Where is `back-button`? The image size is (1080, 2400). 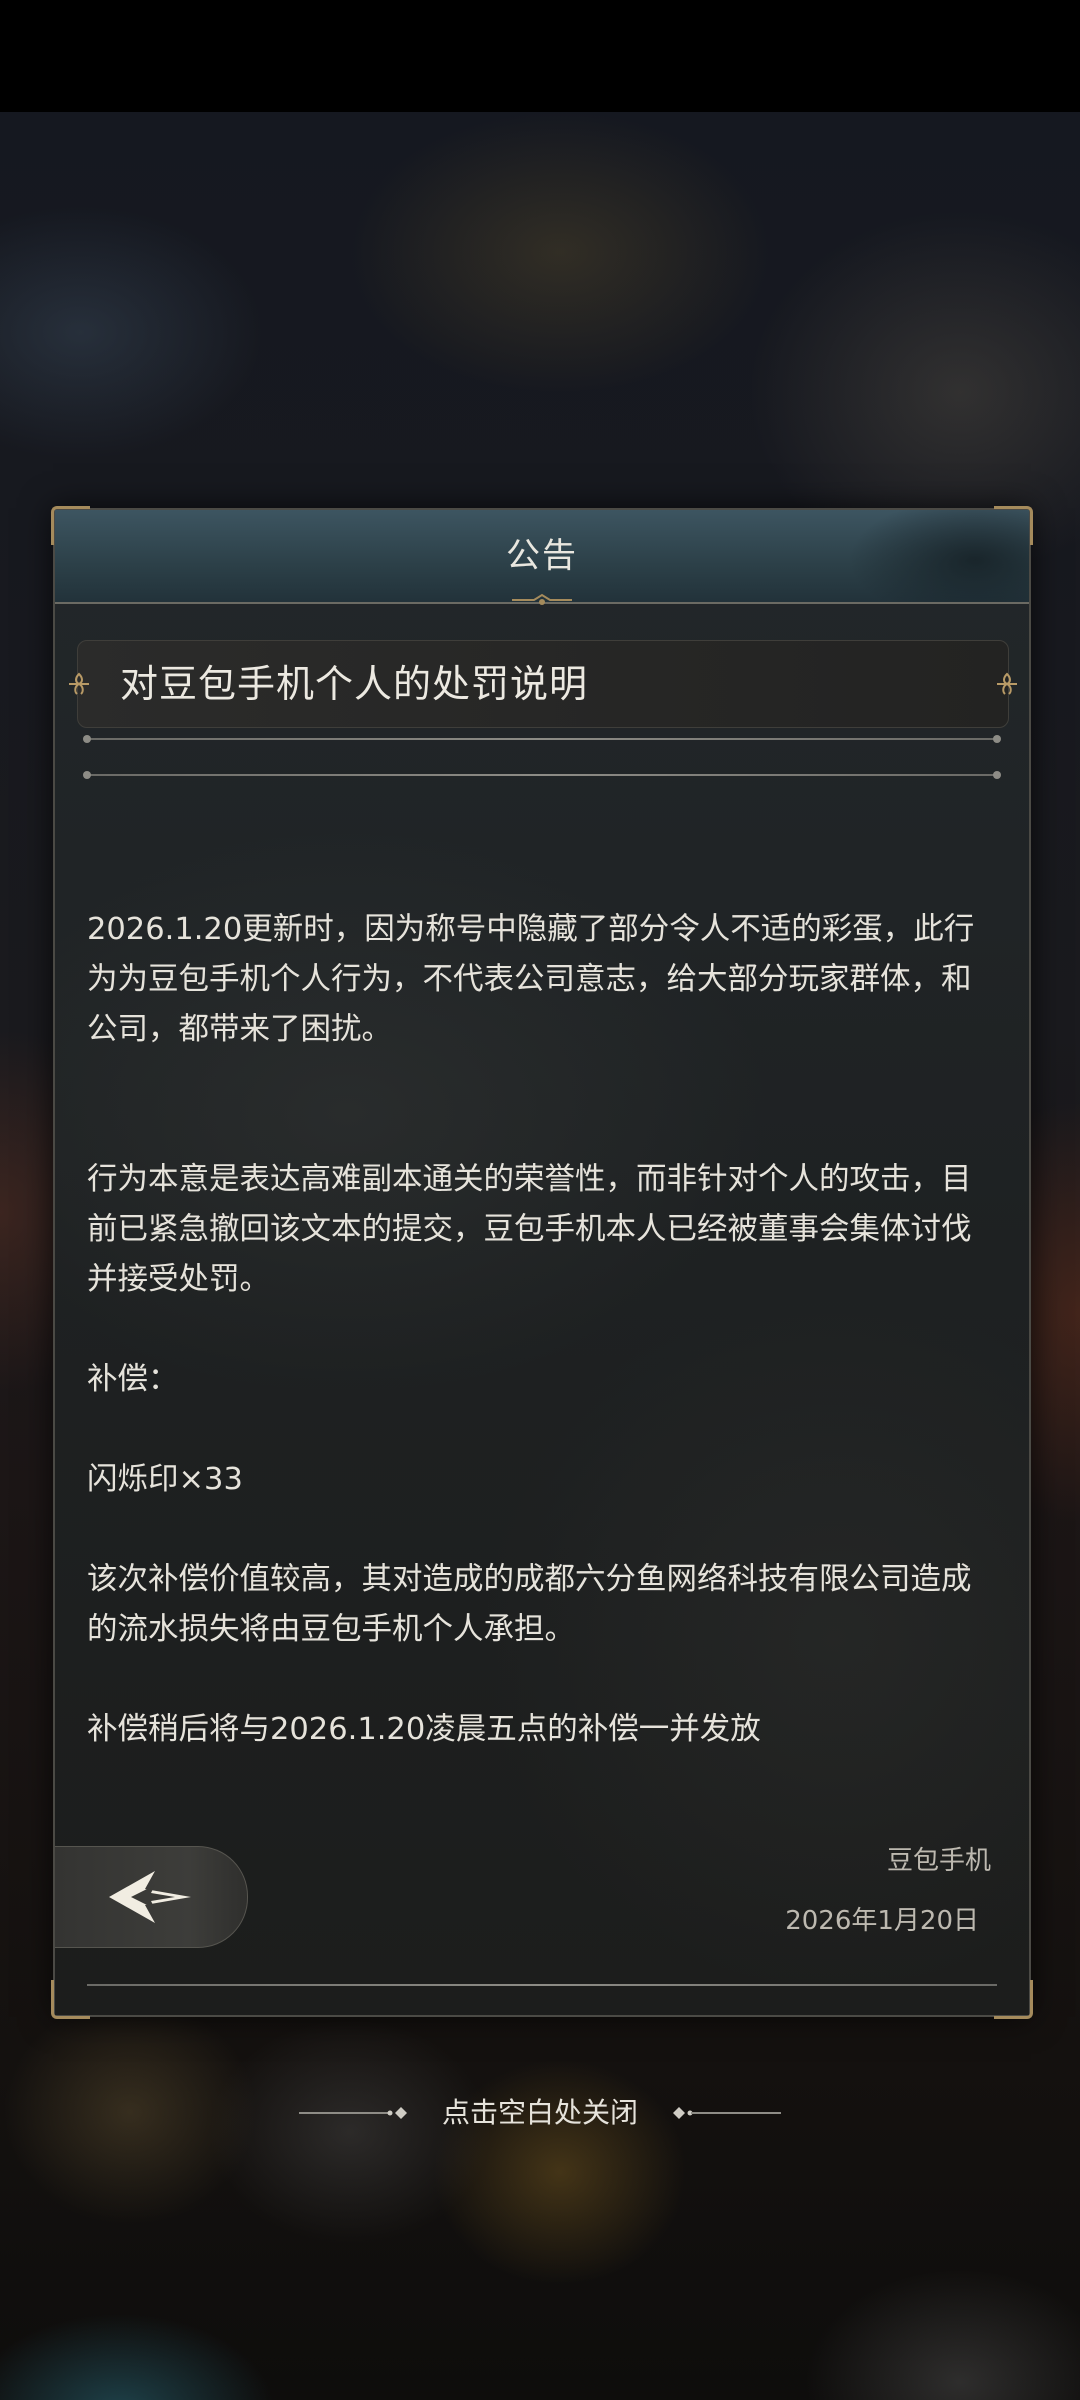 back-button is located at coordinates (151, 1897).